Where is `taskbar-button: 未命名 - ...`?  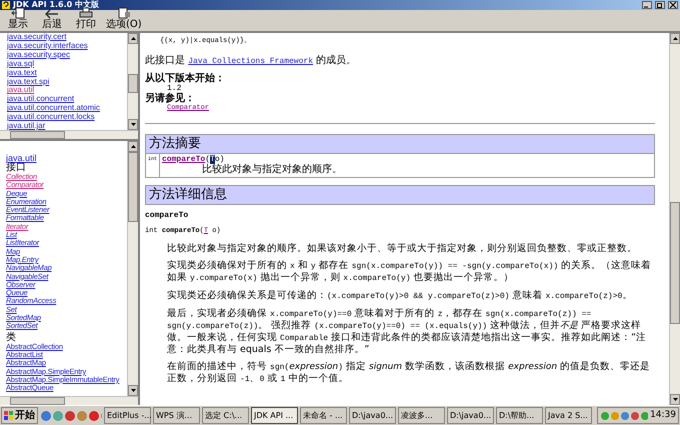
taskbar-button: 未命名 - ... is located at coordinates (323, 415).